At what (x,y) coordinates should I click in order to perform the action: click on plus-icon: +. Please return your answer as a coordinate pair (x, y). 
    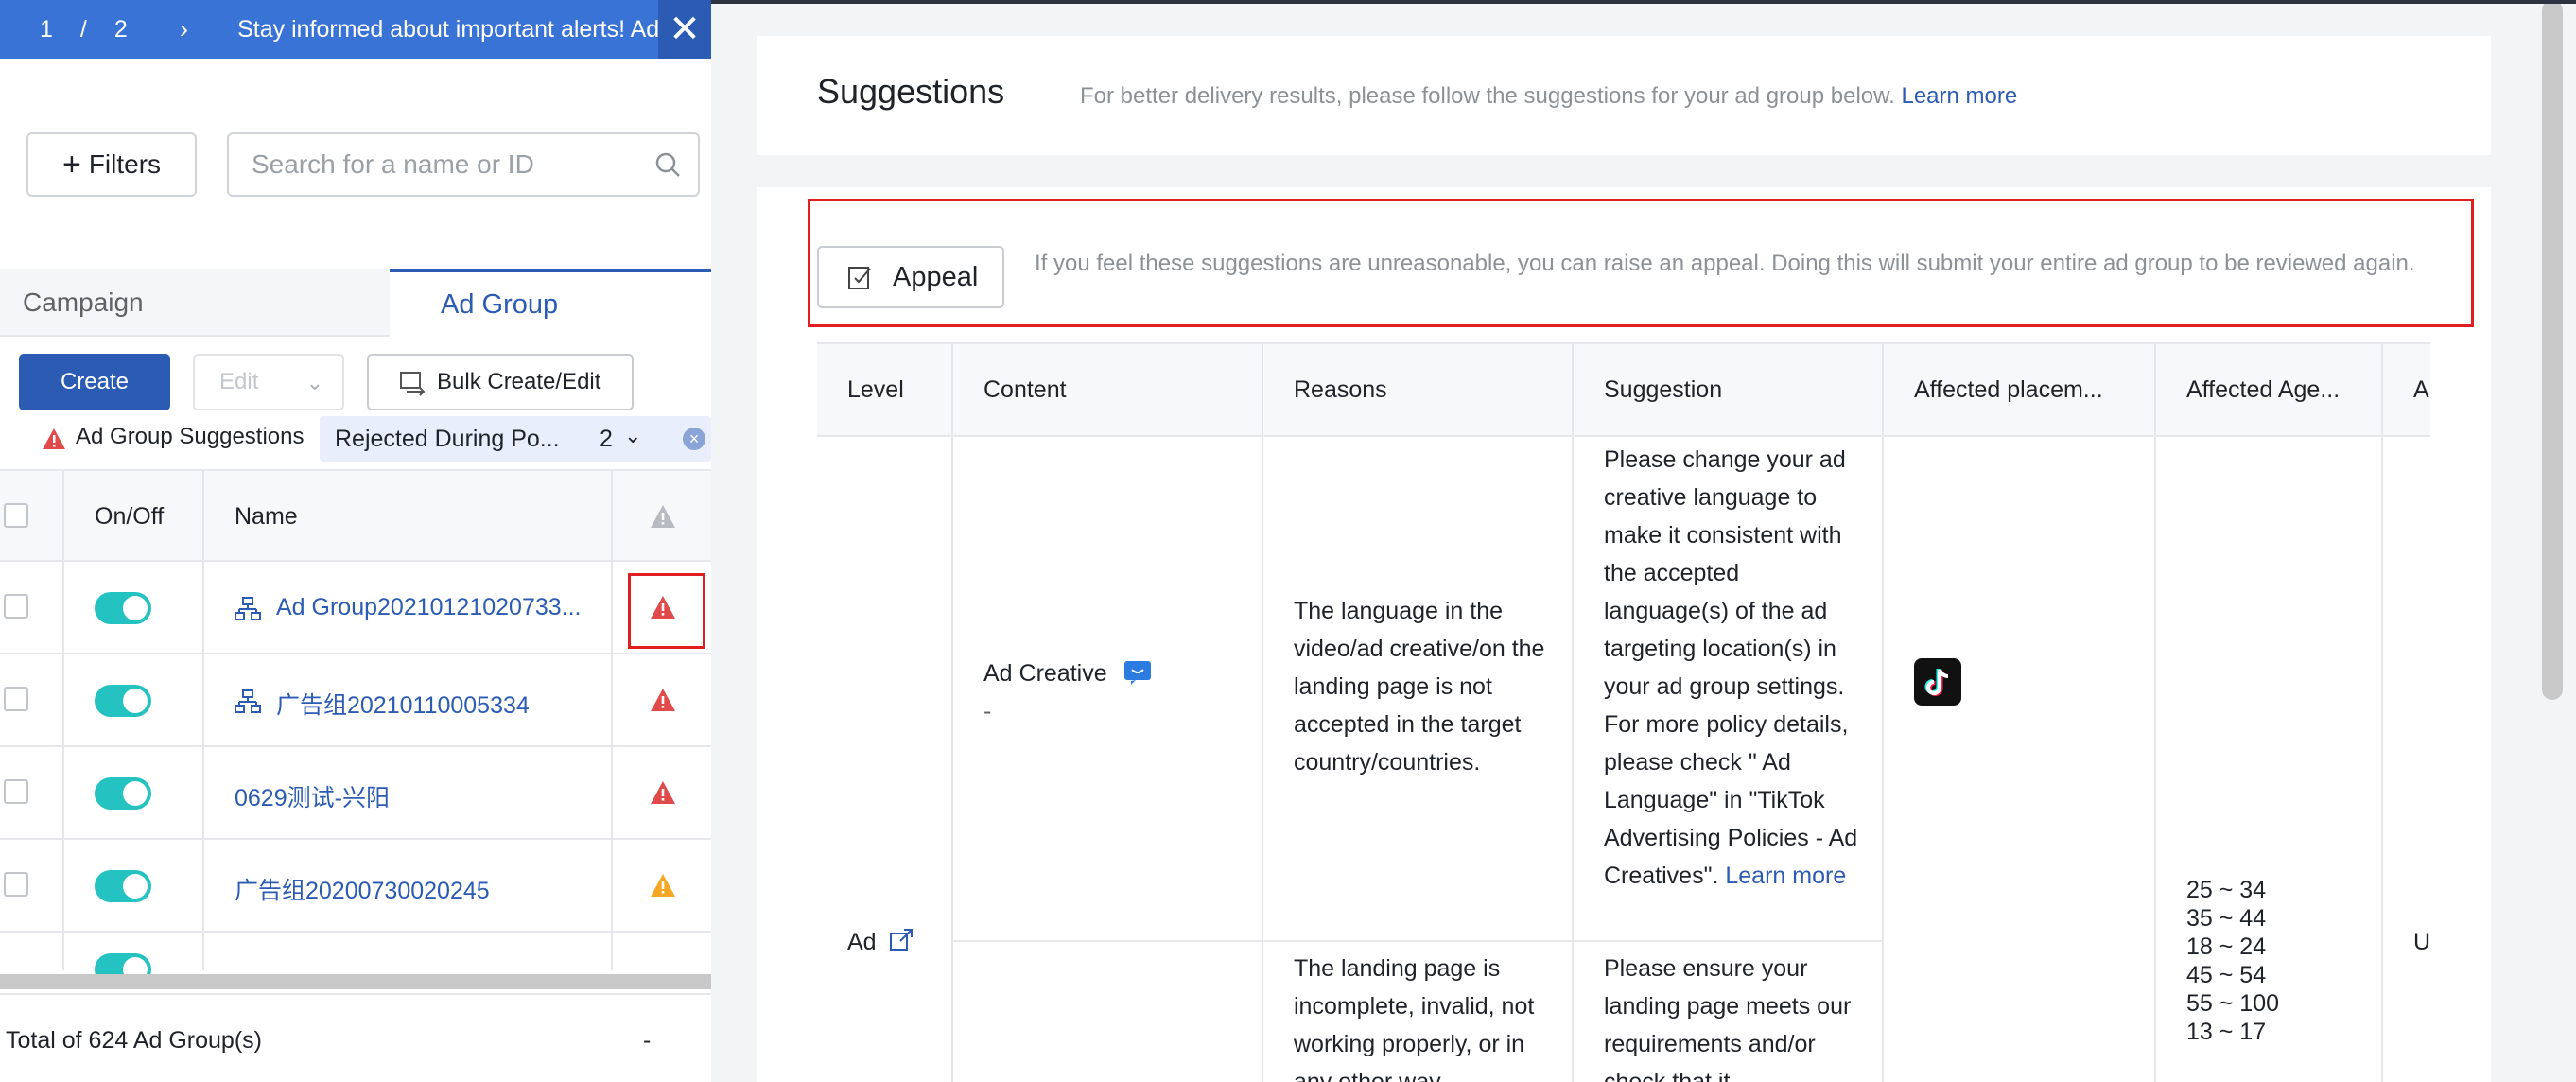
    Looking at the image, I should click on (71, 164).